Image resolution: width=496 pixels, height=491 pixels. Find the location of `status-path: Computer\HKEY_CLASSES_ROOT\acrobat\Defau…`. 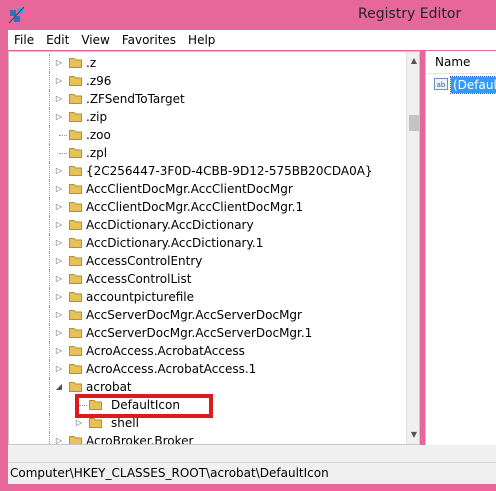

status-path: Computer\HKEY_CLASSES_ROOT\acrobat\Defau… is located at coordinates (169, 473).